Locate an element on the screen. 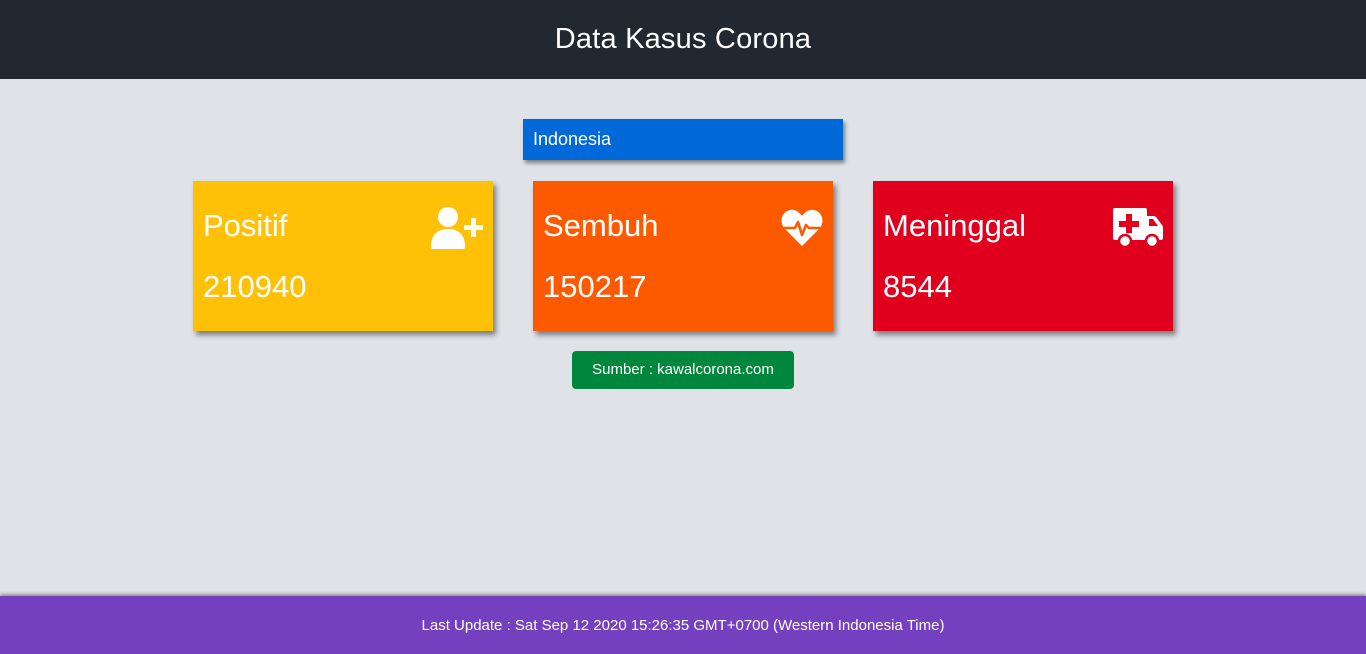  user-plus-icon is located at coordinates (456, 228).